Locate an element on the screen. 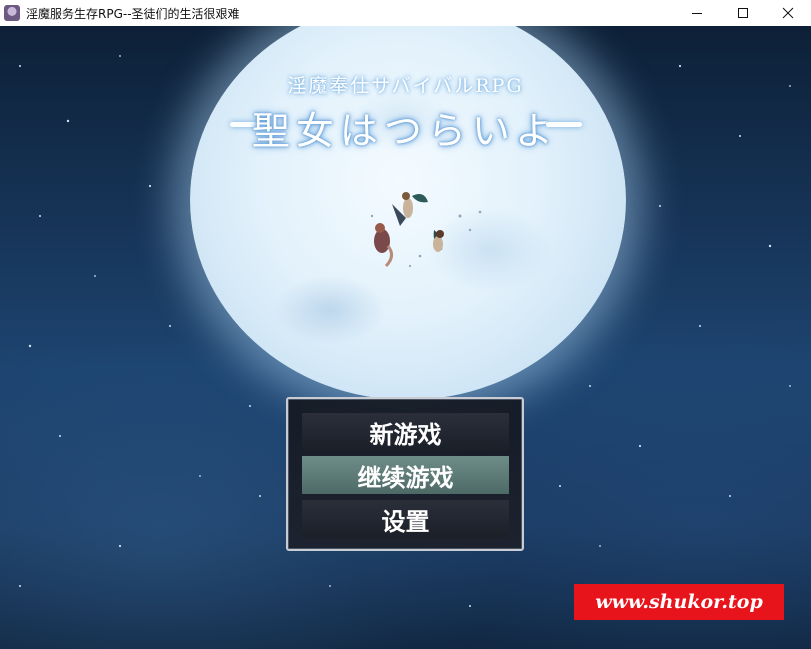 The width and height of the screenshot is (811, 649). close-icon is located at coordinates (788, 13).